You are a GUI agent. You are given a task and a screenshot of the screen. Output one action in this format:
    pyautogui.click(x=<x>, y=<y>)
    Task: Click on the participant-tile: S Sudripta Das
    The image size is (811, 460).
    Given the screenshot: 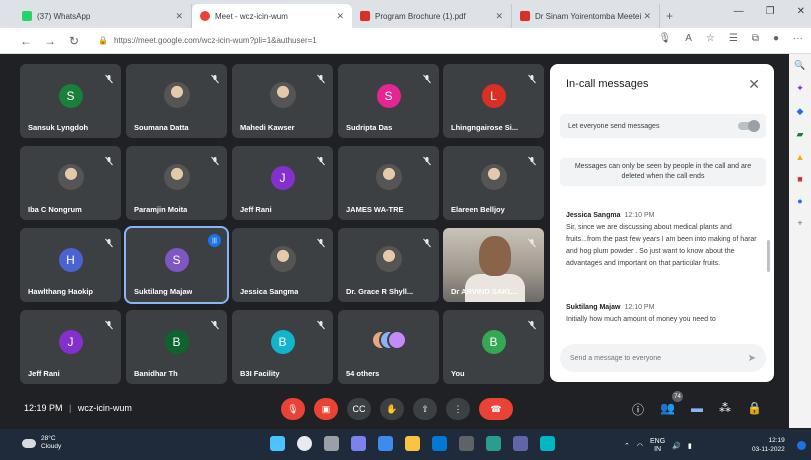 What is the action you would take?
    pyautogui.click(x=388, y=101)
    